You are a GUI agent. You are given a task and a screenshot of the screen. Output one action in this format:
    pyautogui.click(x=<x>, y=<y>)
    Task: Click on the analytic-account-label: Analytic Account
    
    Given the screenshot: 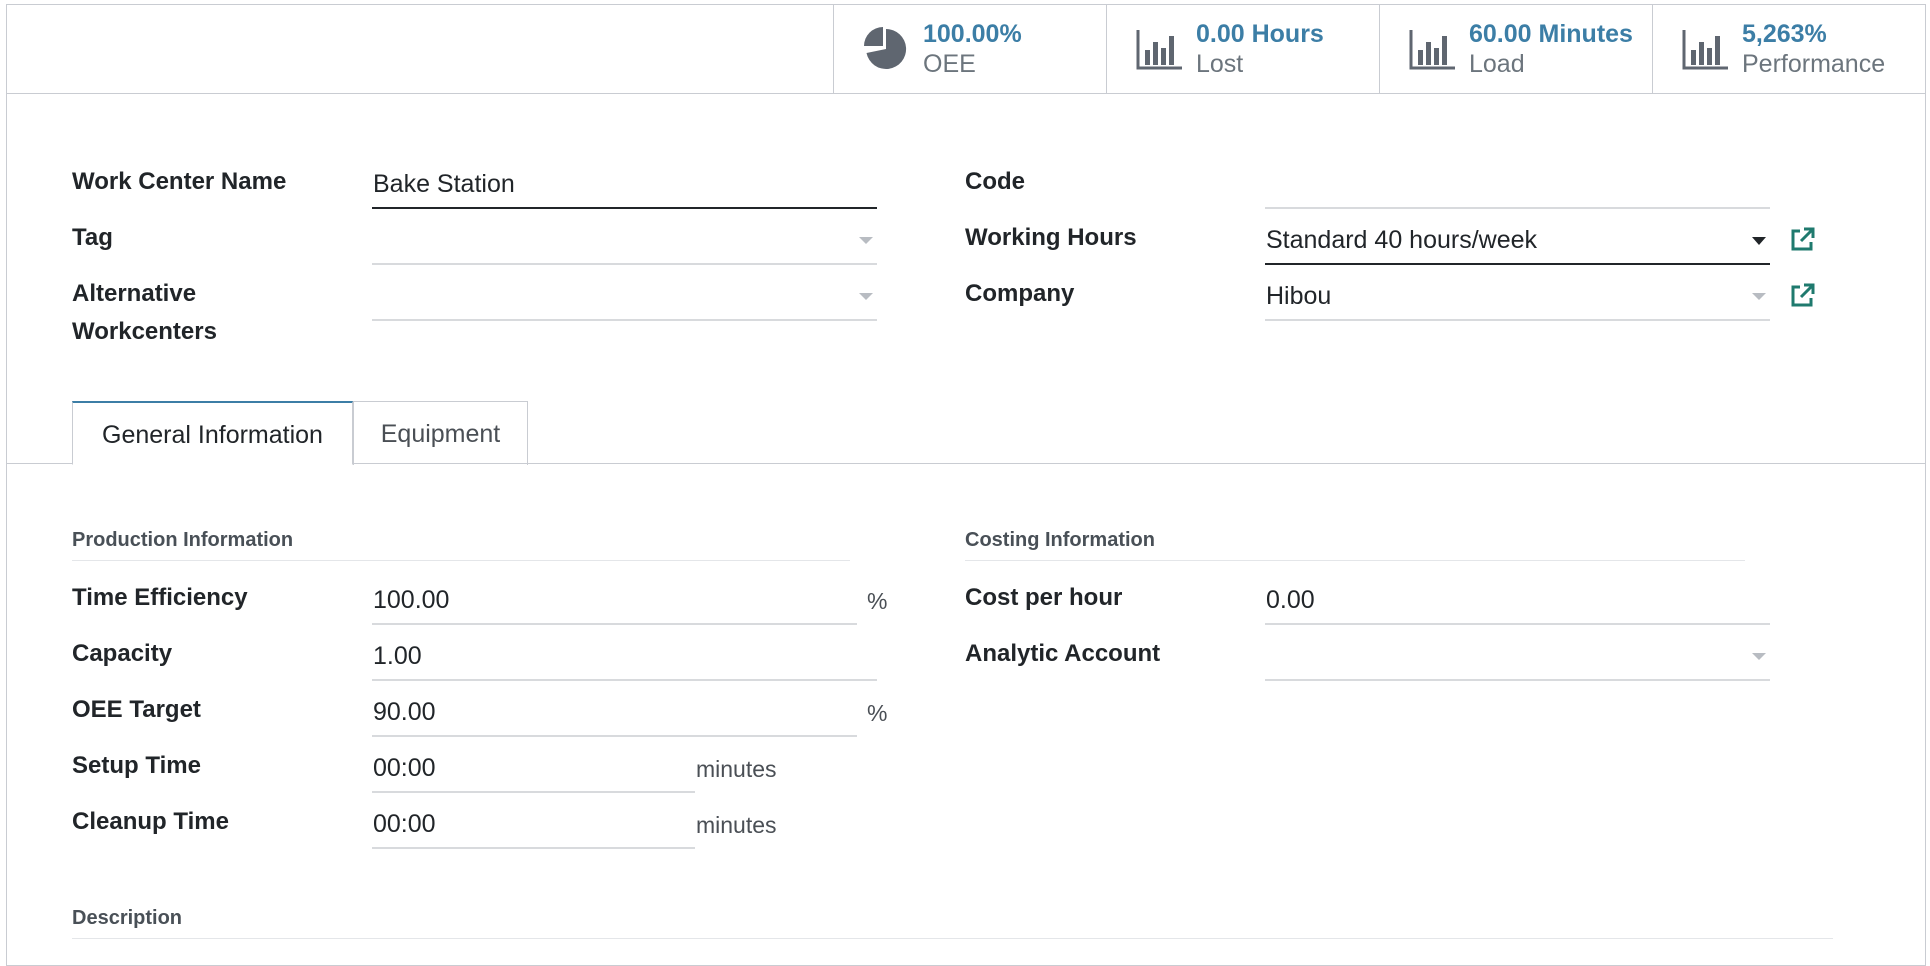 What is the action you would take?
    pyautogui.click(x=1063, y=653)
    